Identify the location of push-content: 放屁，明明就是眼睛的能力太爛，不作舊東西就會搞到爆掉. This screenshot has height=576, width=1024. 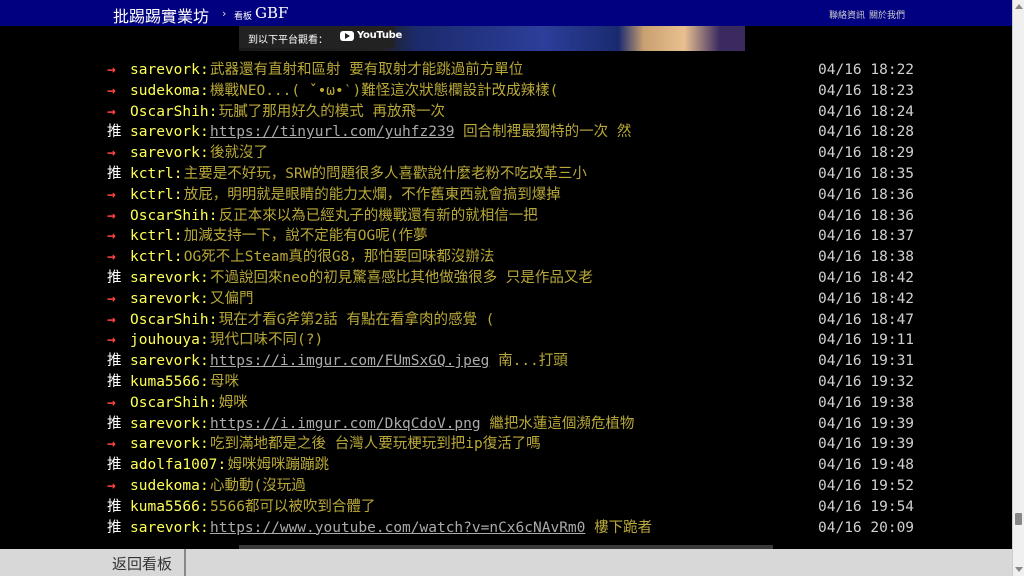
(372, 195).